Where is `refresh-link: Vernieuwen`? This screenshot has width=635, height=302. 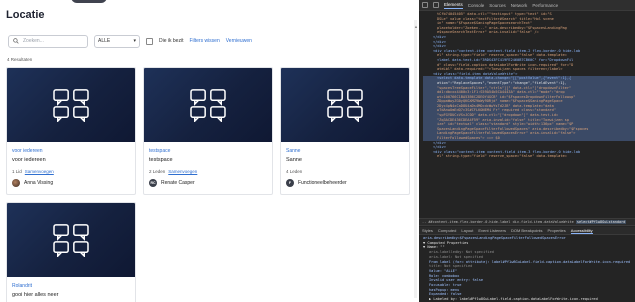
refresh-link: Vernieuwen is located at coordinates (239, 41).